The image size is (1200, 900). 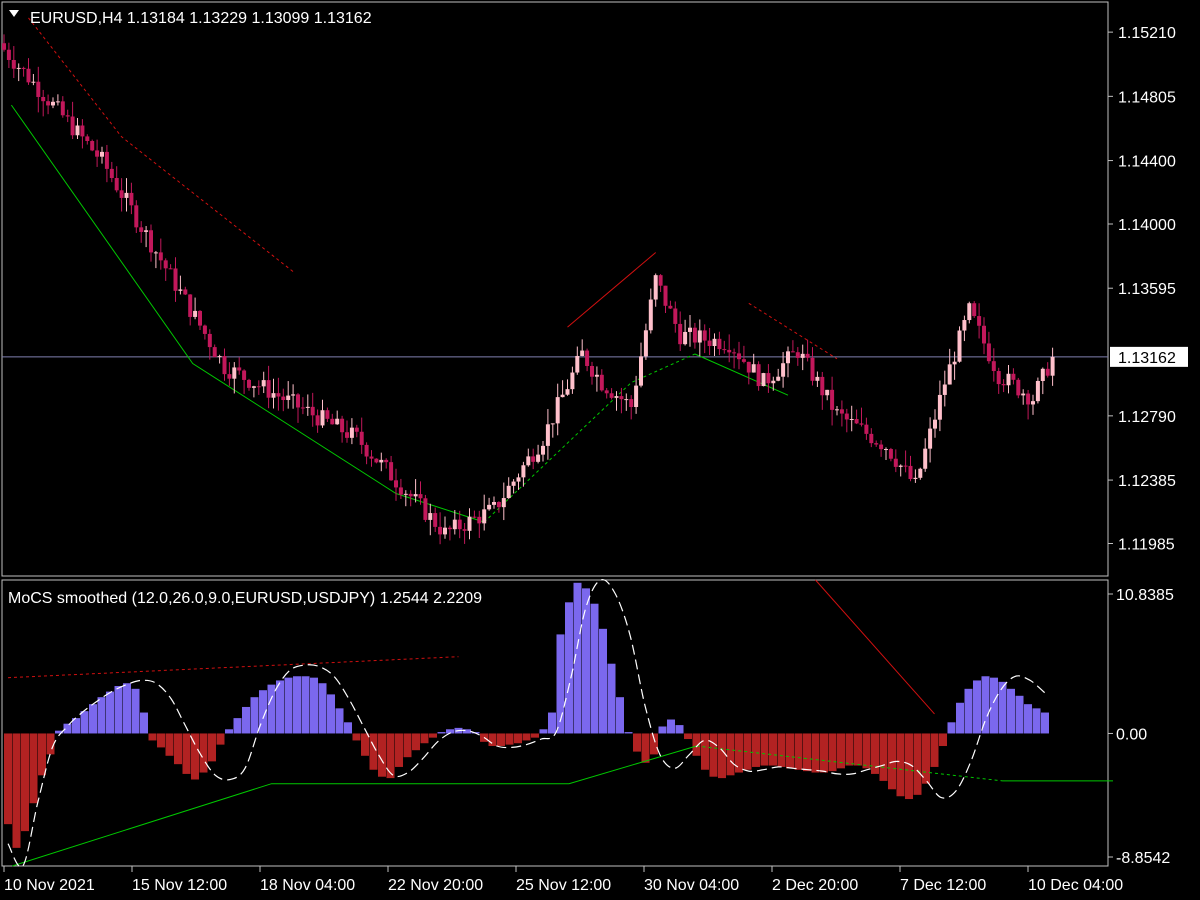 What do you see at coordinates (943, 885) in the screenshot?
I see `time-tick-label: 7 Dec 12:00` at bounding box center [943, 885].